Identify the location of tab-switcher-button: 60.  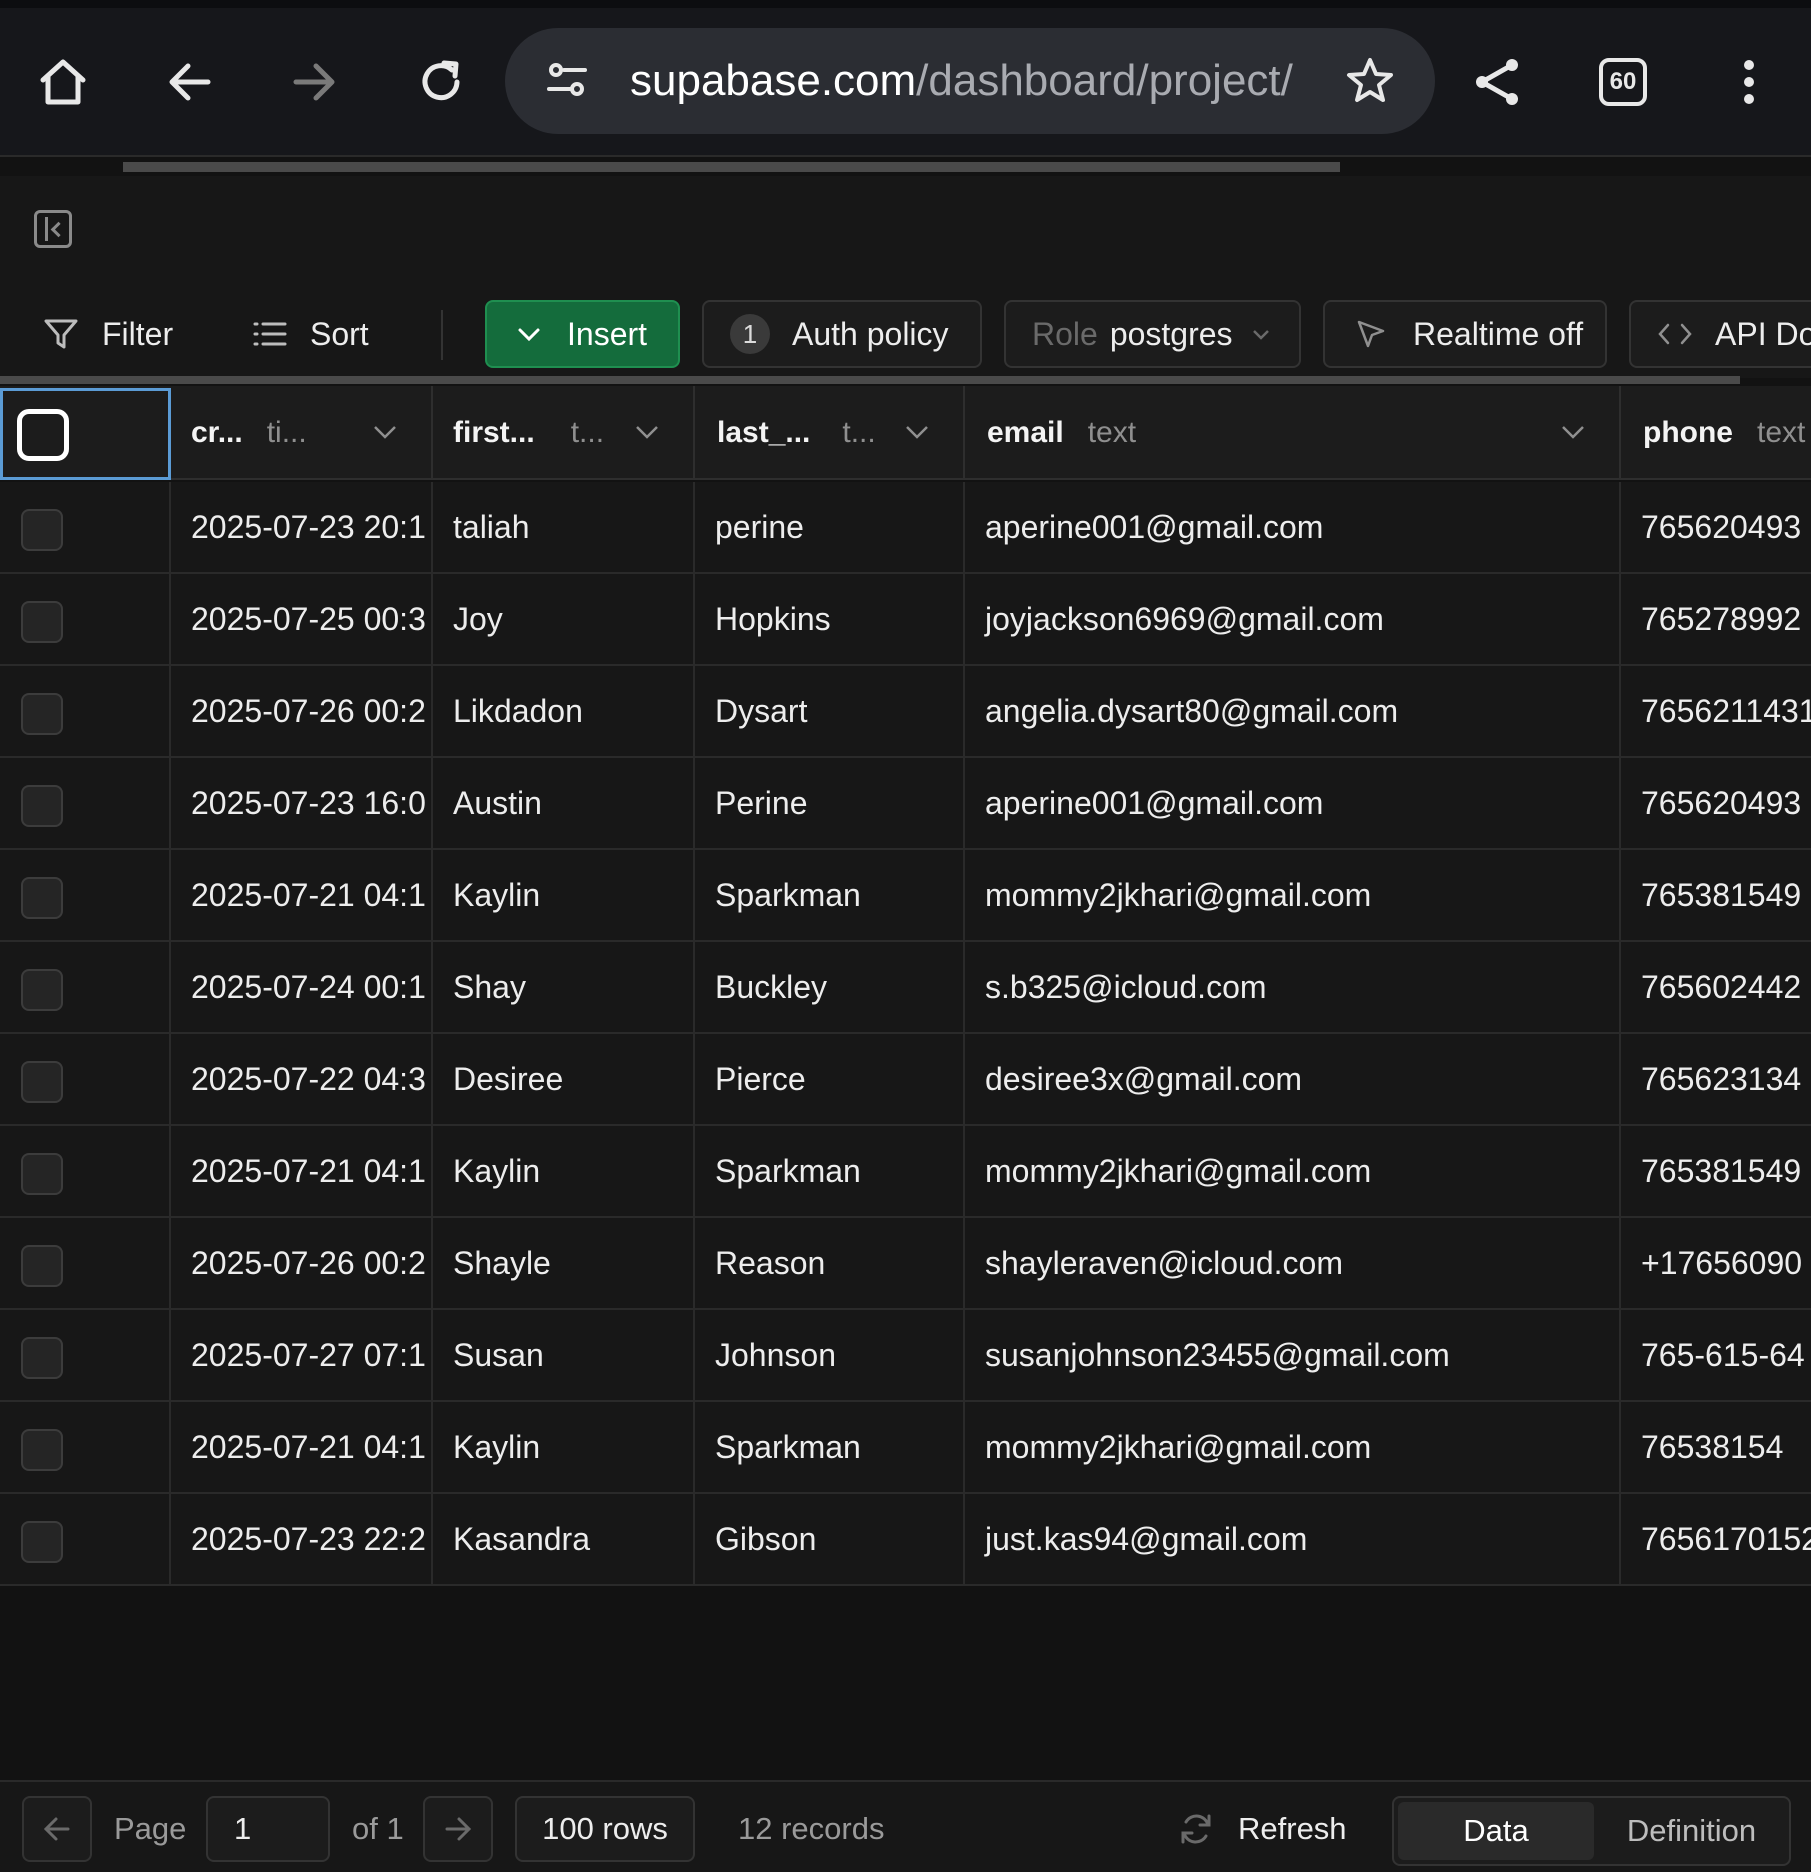
(1623, 82).